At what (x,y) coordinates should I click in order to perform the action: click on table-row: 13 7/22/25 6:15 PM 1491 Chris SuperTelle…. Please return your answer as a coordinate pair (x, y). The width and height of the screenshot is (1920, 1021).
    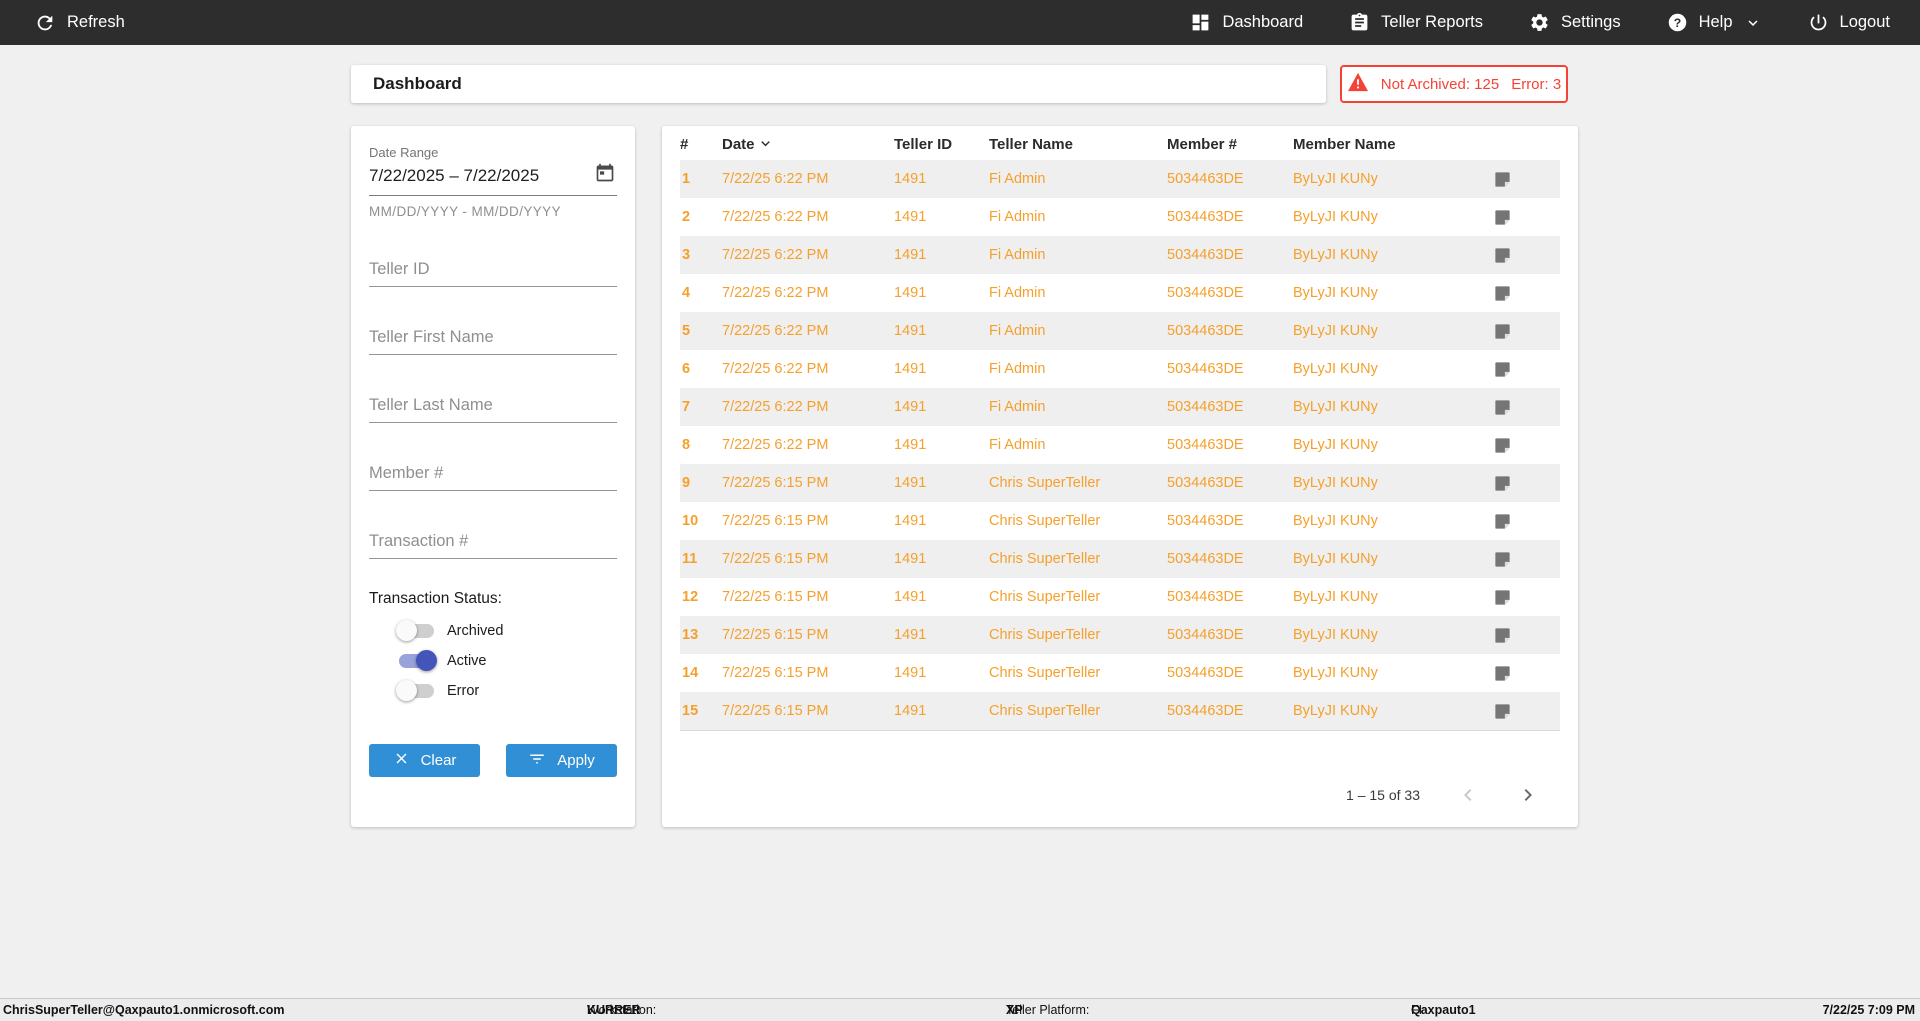
    Looking at the image, I should click on (1120, 635).